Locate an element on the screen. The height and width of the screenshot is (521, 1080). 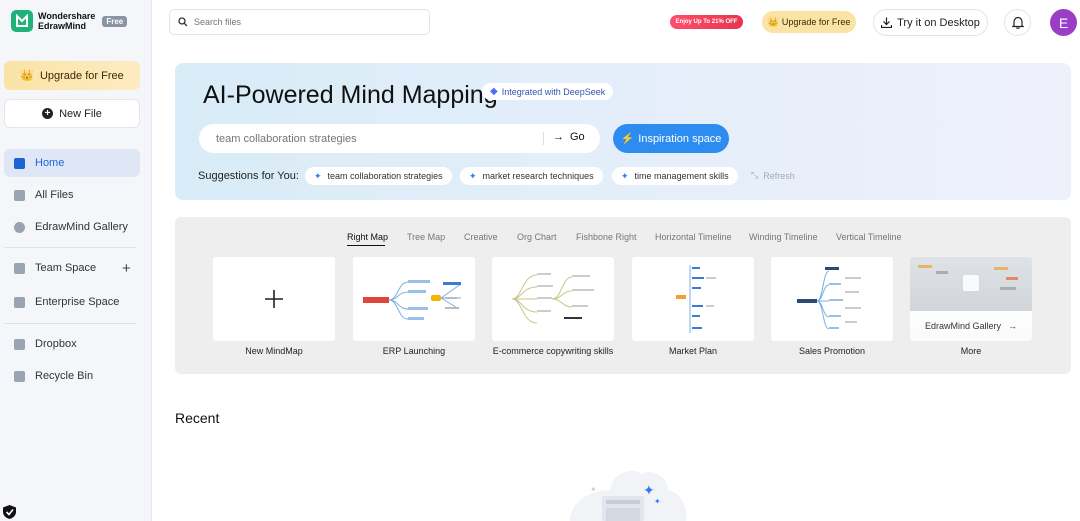
new-file-label: New File is located at coordinates (80, 113).